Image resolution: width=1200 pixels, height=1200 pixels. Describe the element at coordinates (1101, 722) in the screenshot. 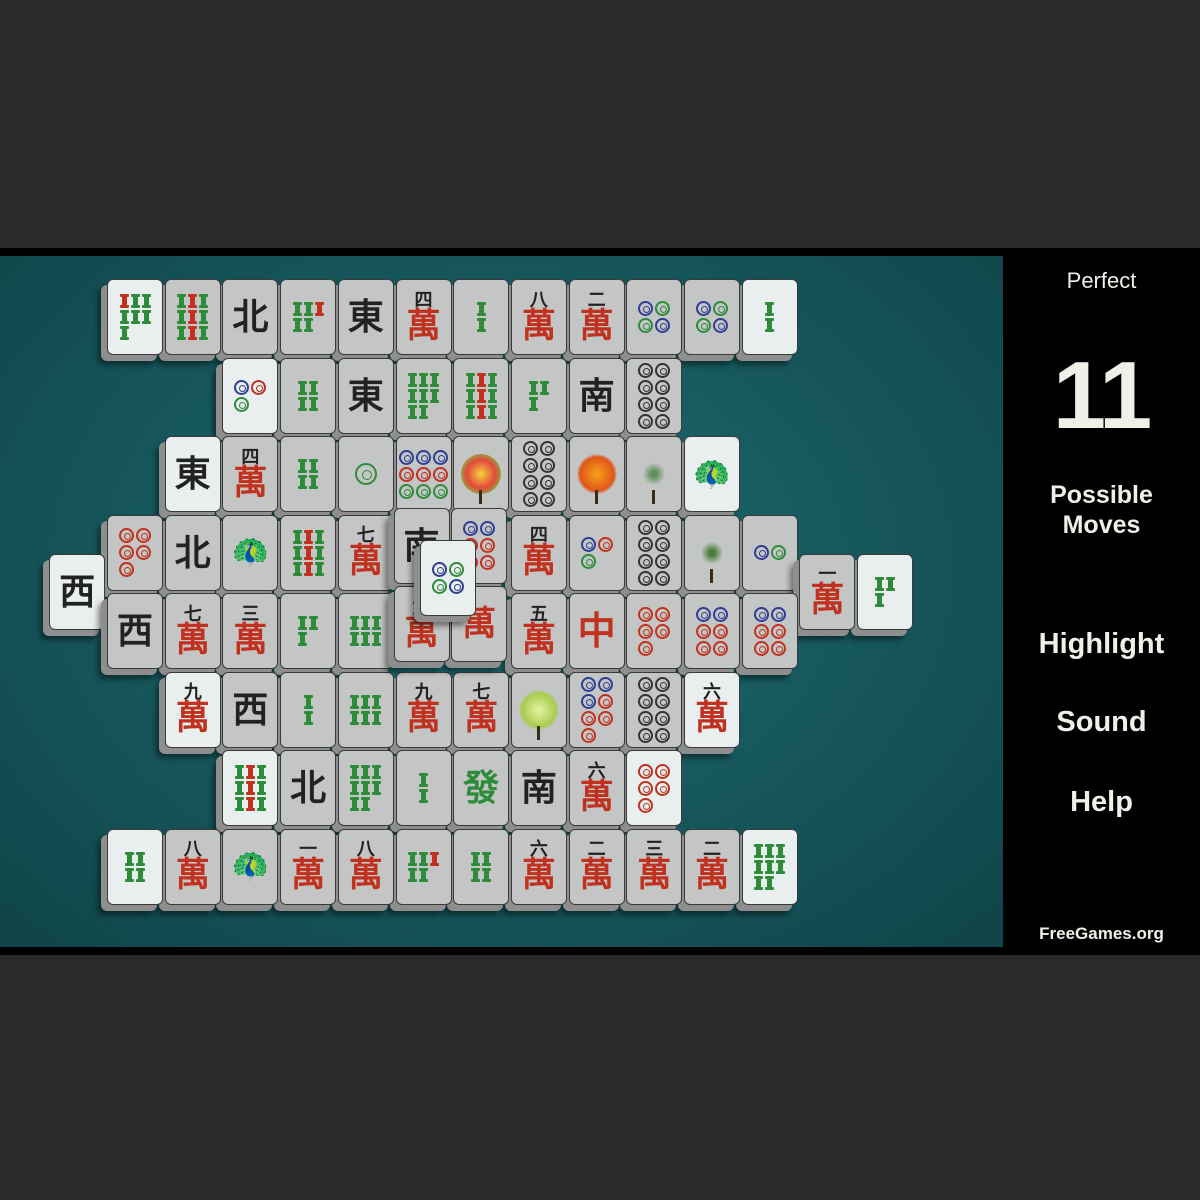

I see `sound-button: Sound` at that location.